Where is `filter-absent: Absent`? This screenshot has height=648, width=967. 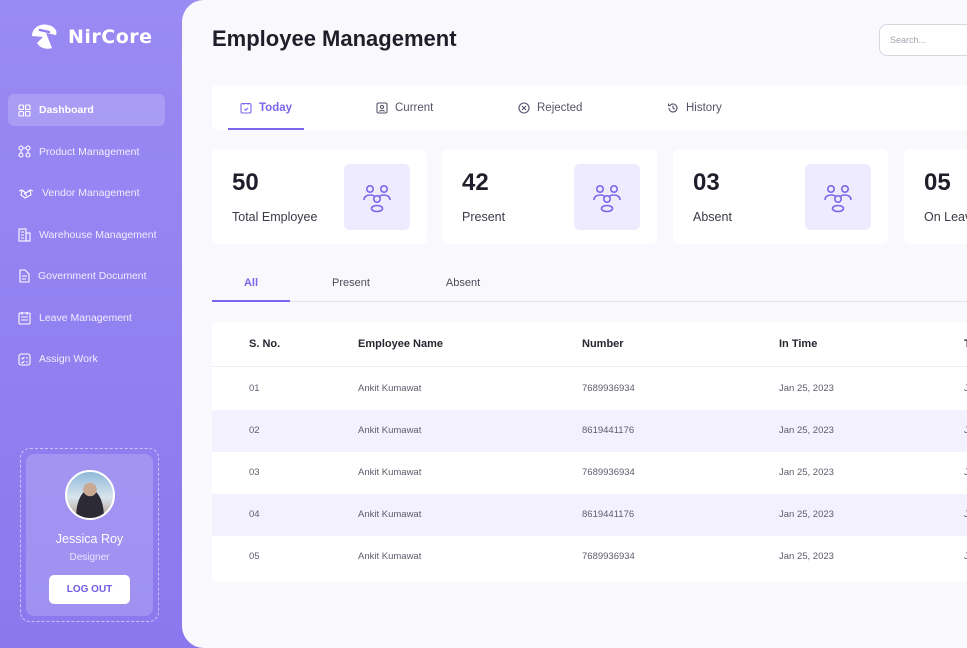
filter-absent: Absent is located at coordinates (463, 285).